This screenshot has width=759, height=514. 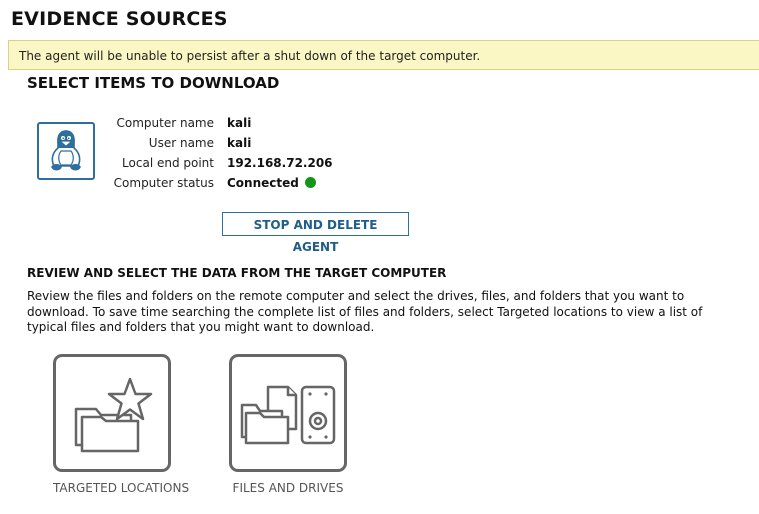 What do you see at coordinates (165, 123) in the screenshot?
I see `computer-name-label: Computer name` at bounding box center [165, 123].